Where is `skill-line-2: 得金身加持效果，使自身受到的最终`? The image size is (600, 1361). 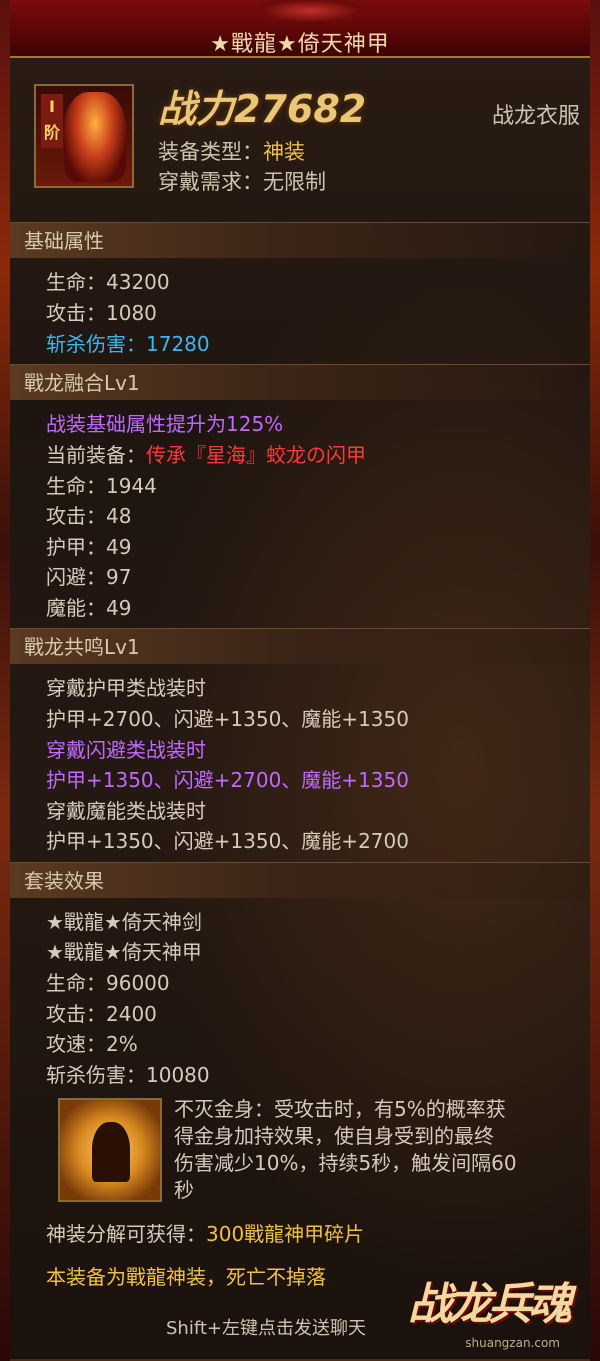 skill-line-2: 得金身加持效果，使自身受到的最终 is located at coordinates (334, 1136).